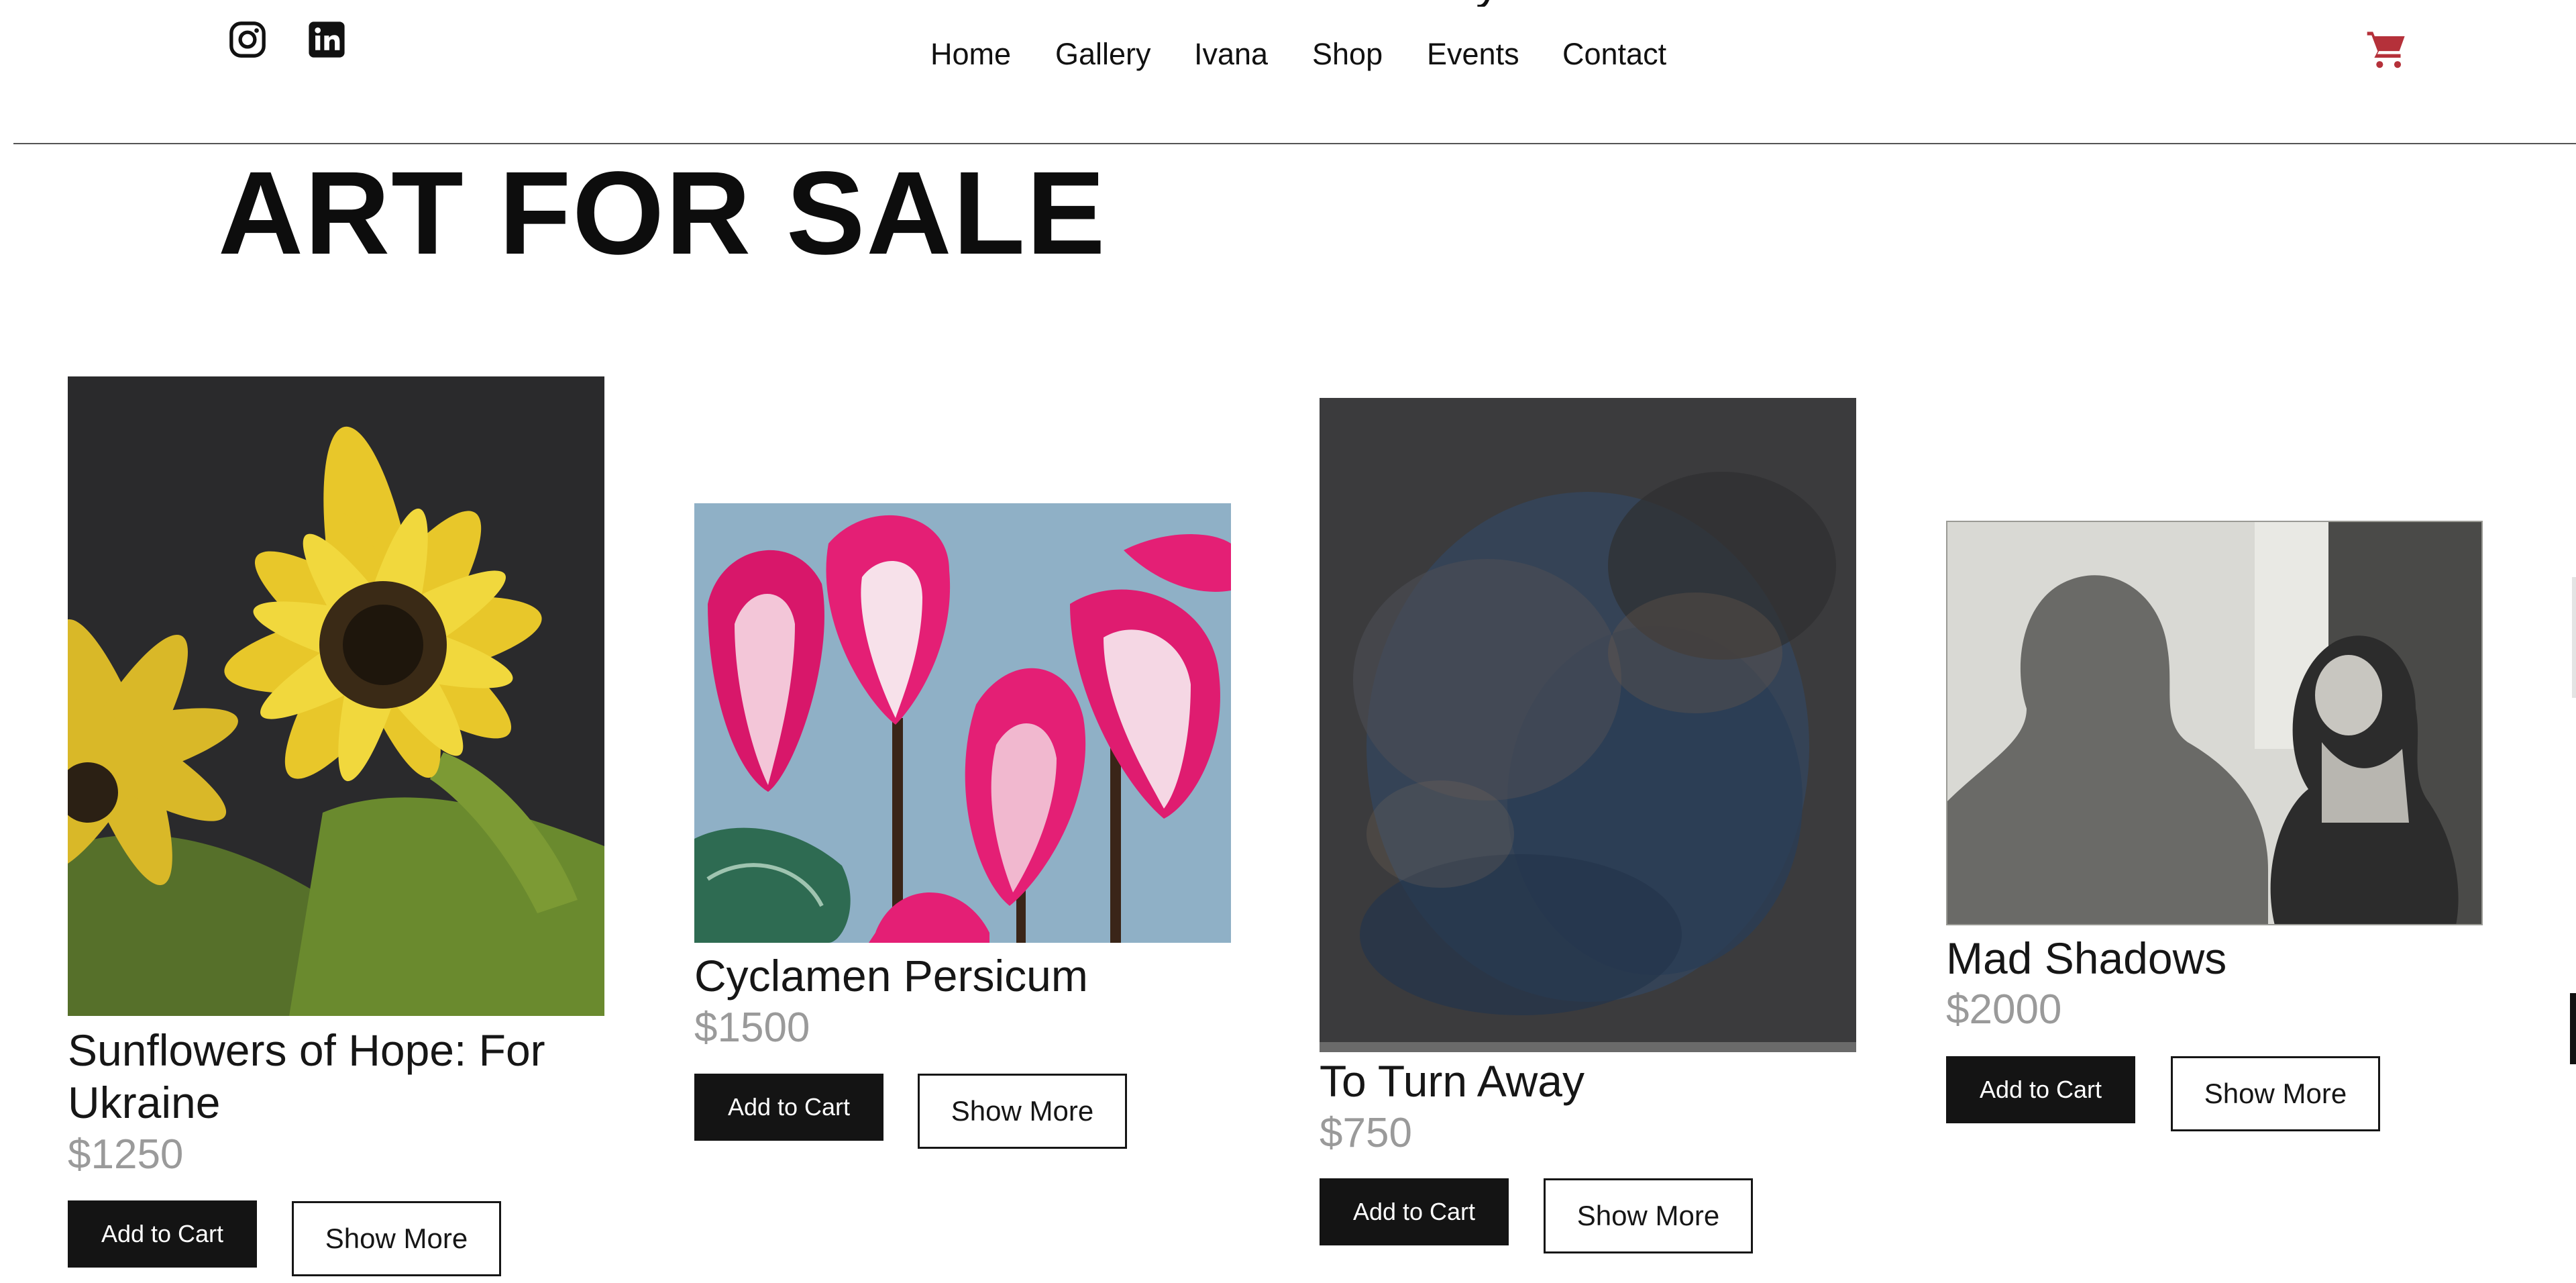  What do you see at coordinates (1103, 54) in the screenshot?
I see `nav-gallery: Gallery` at bounding box center [1103, 54].